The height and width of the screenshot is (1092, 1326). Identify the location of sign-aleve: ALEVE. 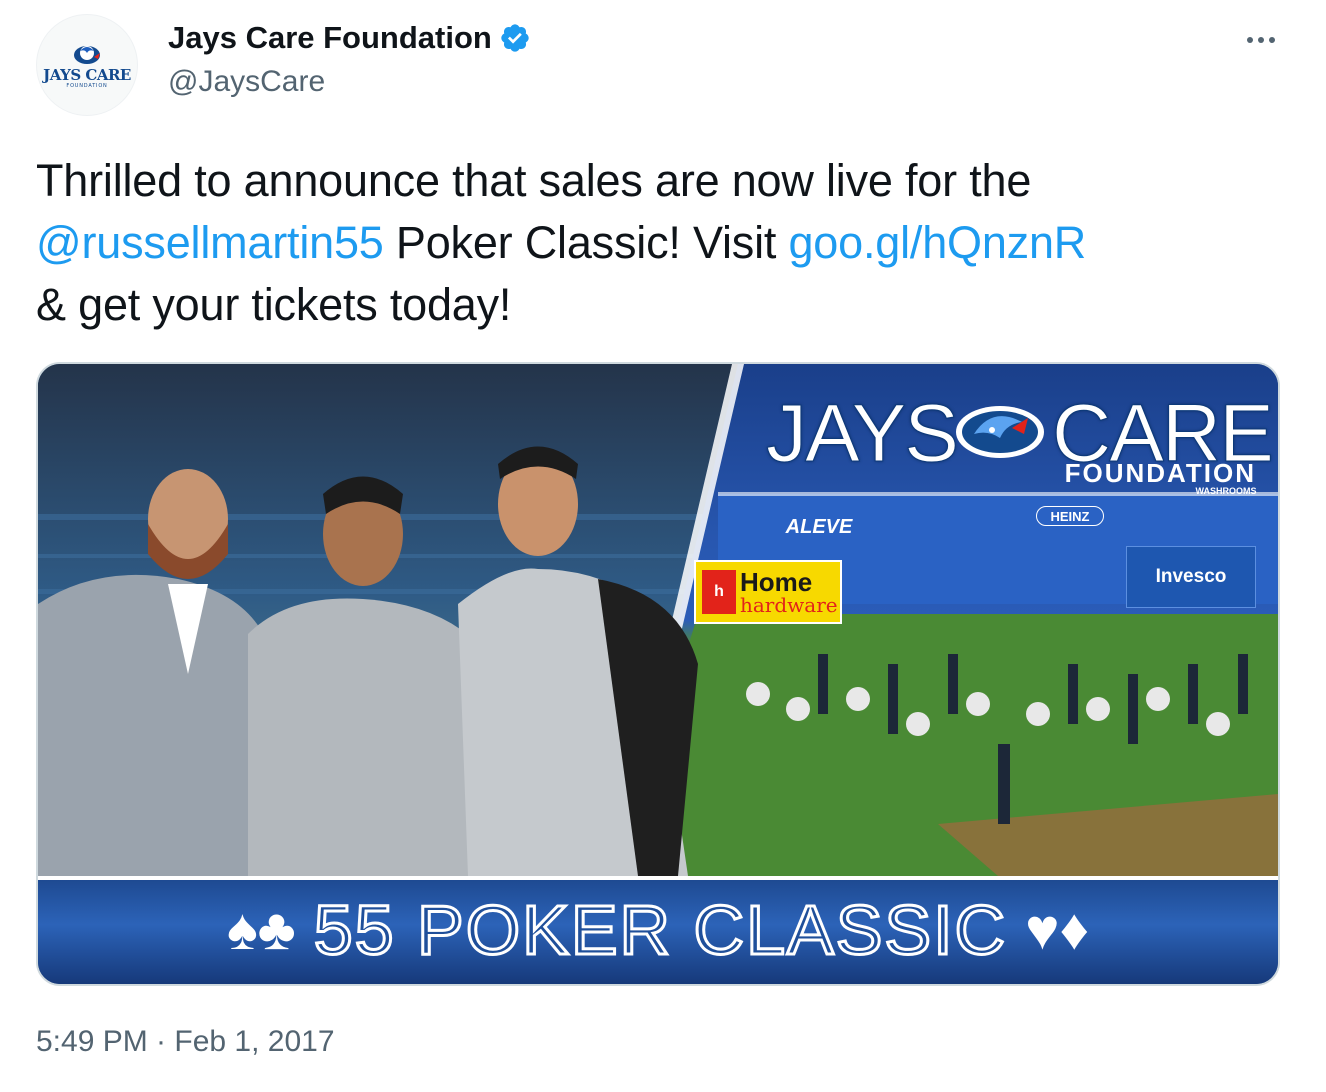
(819, 526).